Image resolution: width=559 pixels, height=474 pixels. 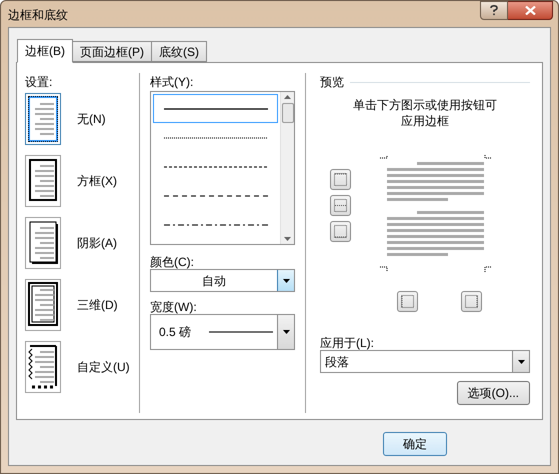 I want to click on apply-to-dropdown: 段落, so click(x=425, y=361).